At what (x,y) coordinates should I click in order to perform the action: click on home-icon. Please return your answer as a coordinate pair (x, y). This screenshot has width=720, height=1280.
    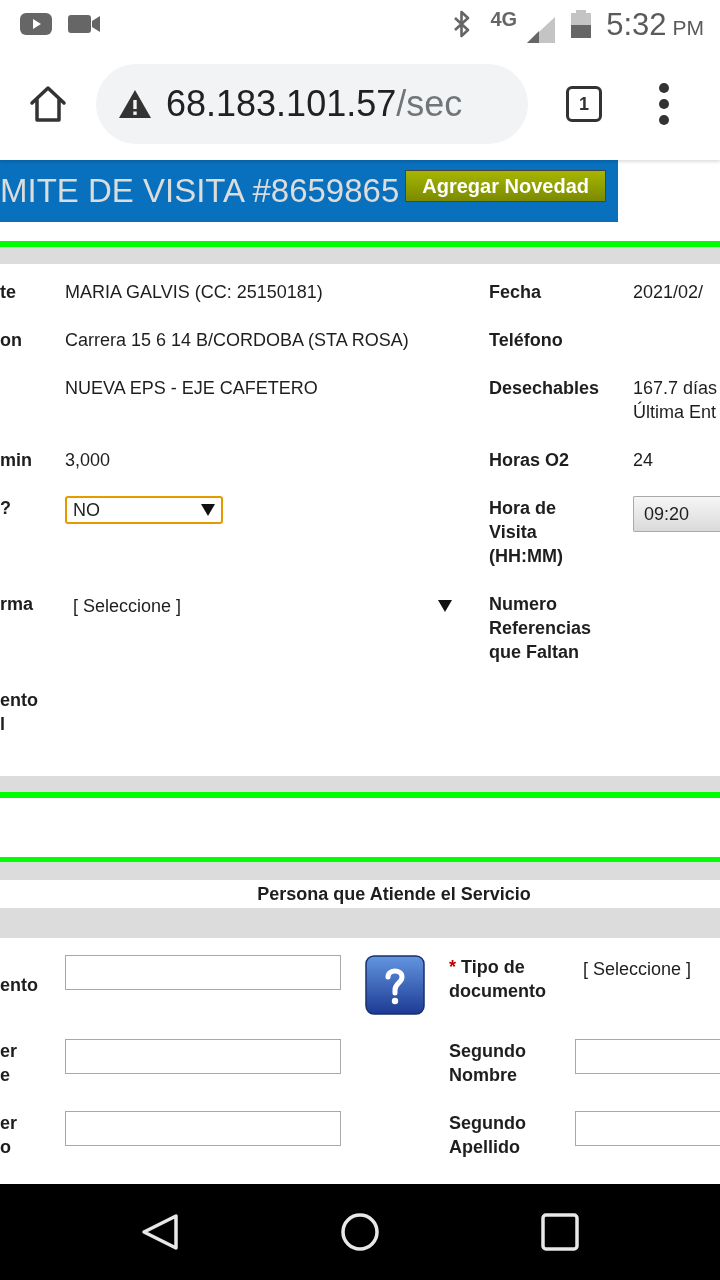
    Looking at the image, I should click on (48, 104).